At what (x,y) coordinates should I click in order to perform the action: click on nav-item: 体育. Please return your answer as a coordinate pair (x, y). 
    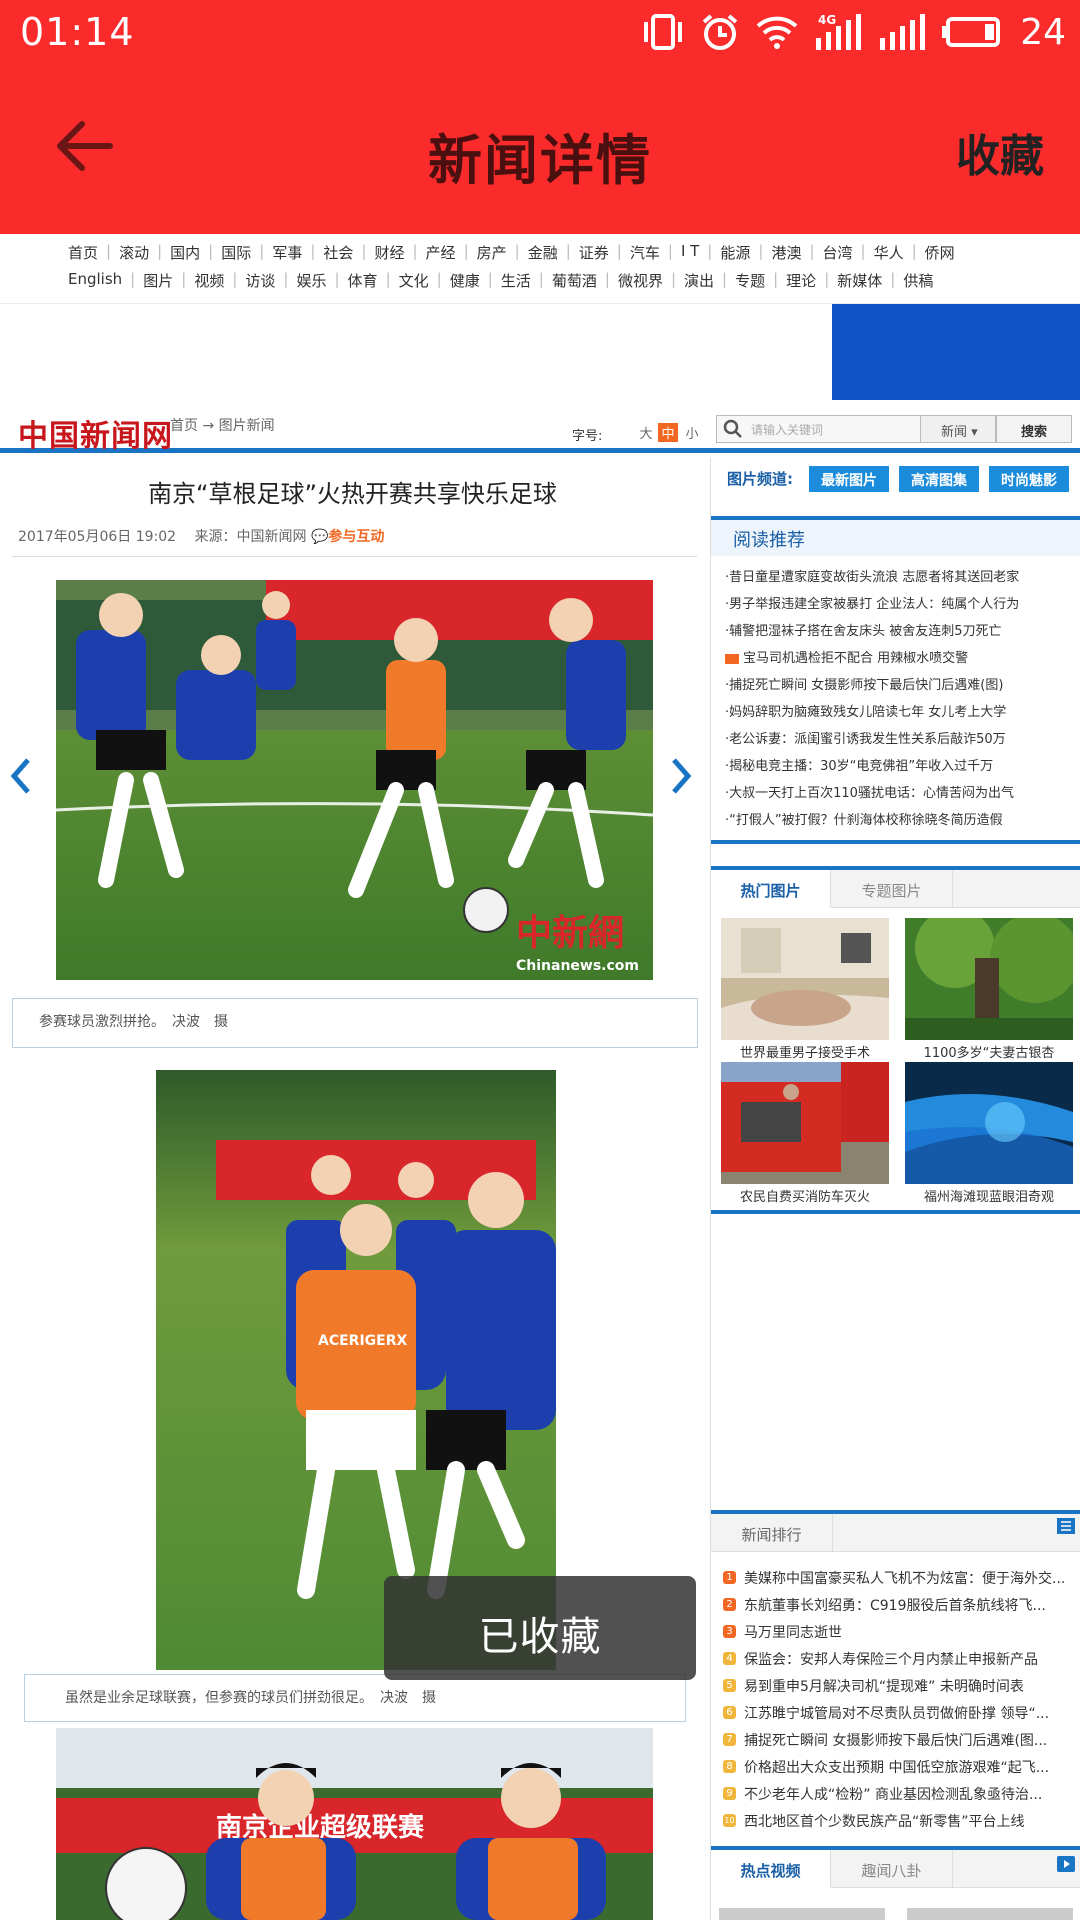
    Looking at the image, I should click on (363, 280).